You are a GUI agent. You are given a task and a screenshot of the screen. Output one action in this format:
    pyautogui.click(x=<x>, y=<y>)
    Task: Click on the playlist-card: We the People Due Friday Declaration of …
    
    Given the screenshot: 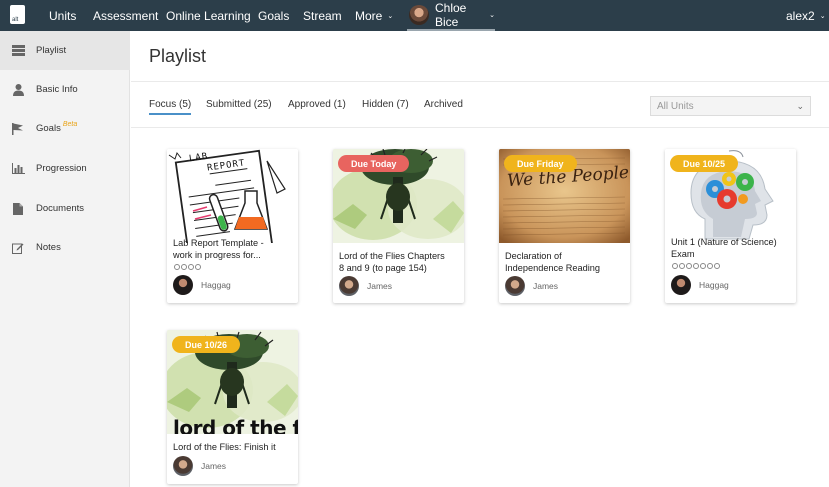 What is the action you would take?
    pyautogui.click(x=564, y=226)
    